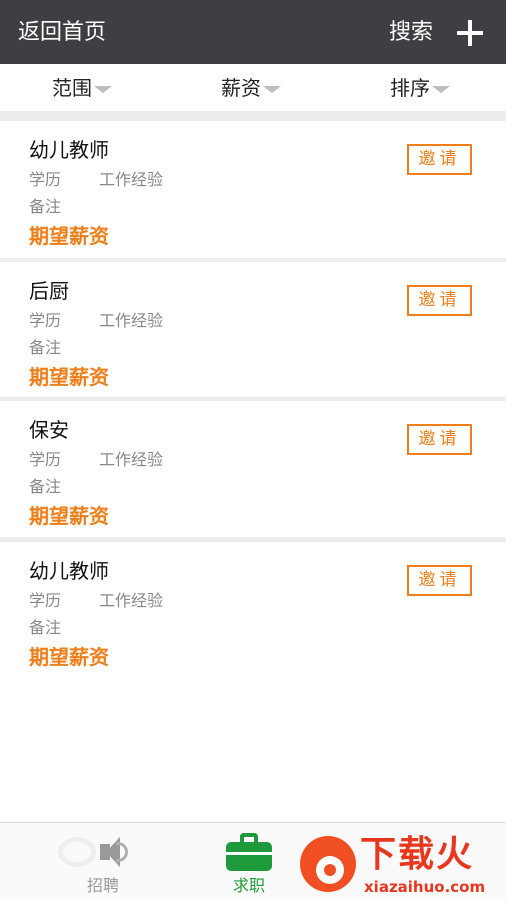  Describe the element at coordinates (470, 33) in the screenshot. I see `plus-icon` at that location.